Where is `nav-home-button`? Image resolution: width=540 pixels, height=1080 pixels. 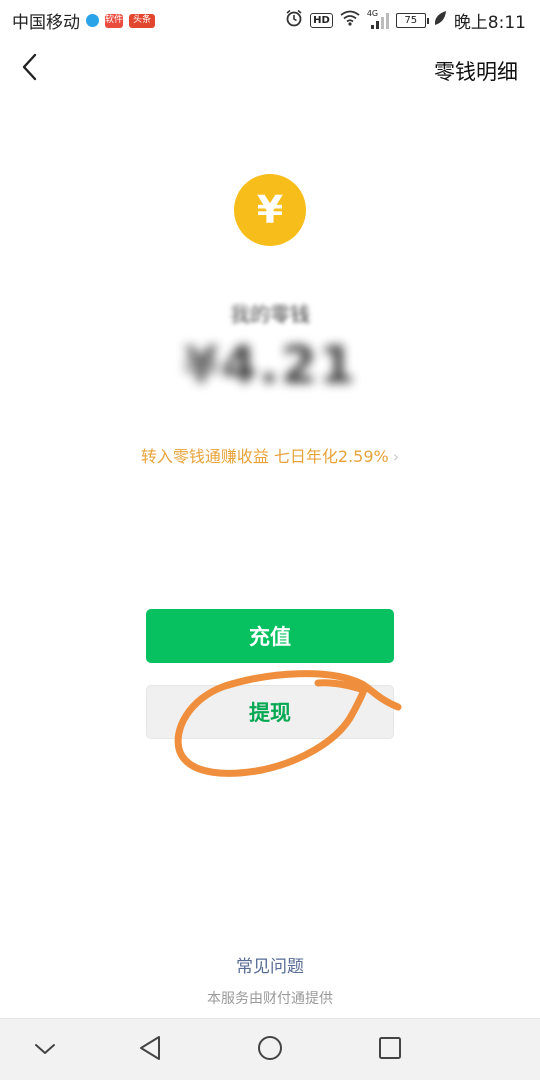 nav-home-button is located at coordinates (270, 1050).